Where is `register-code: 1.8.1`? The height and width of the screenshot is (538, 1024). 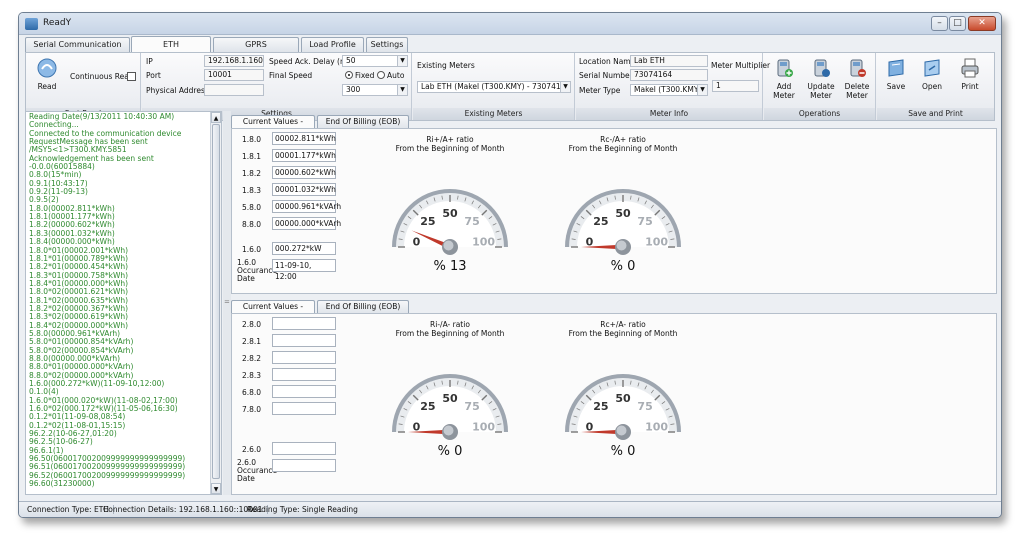 register-code: 1.8.1 is located at coordinates (252, 156).